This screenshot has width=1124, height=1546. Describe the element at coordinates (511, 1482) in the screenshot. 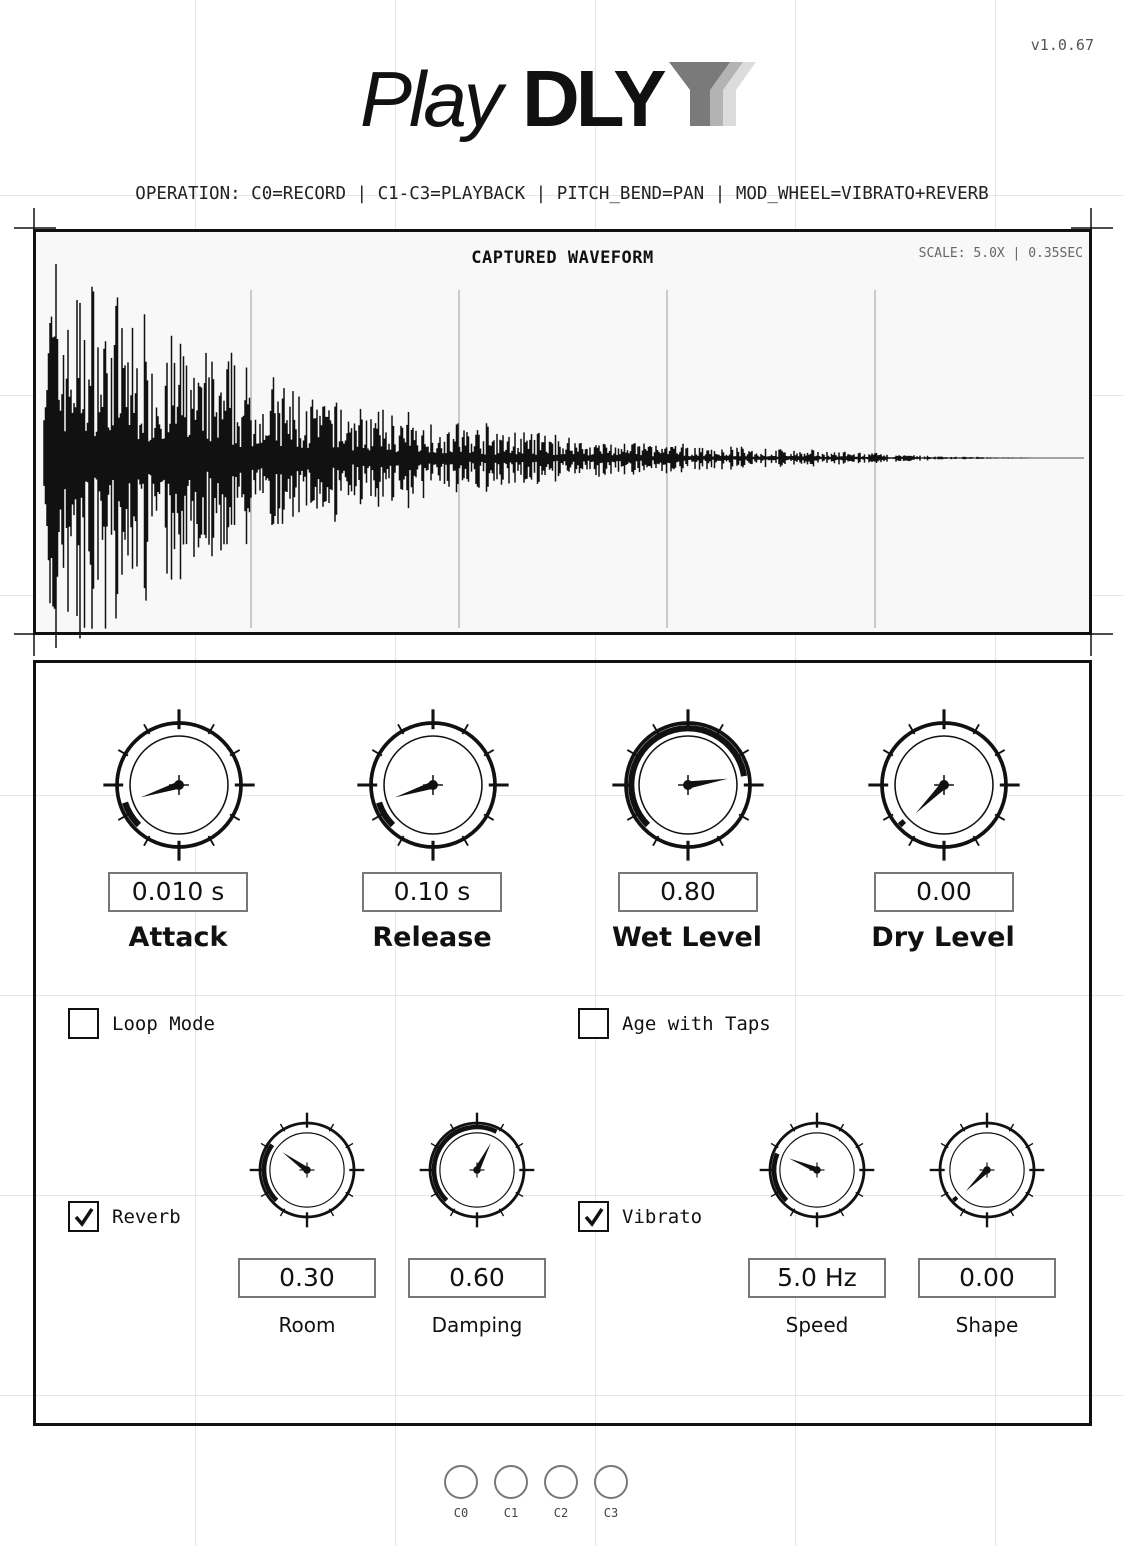

I see `pad-c1-indicator` at that location.